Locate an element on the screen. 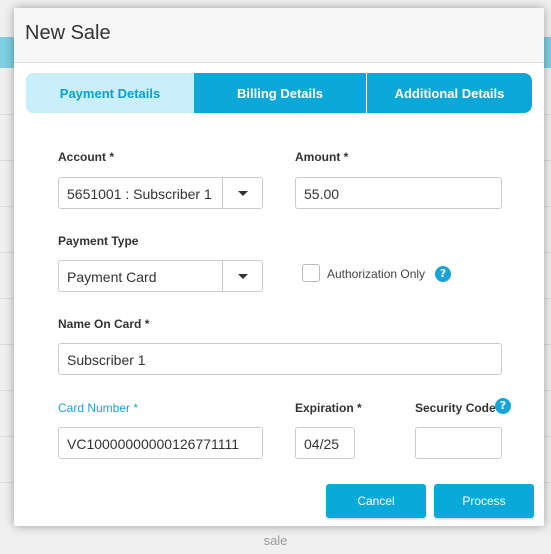  tab-payment-details: Payment Details is located at coordinates (110, 93).